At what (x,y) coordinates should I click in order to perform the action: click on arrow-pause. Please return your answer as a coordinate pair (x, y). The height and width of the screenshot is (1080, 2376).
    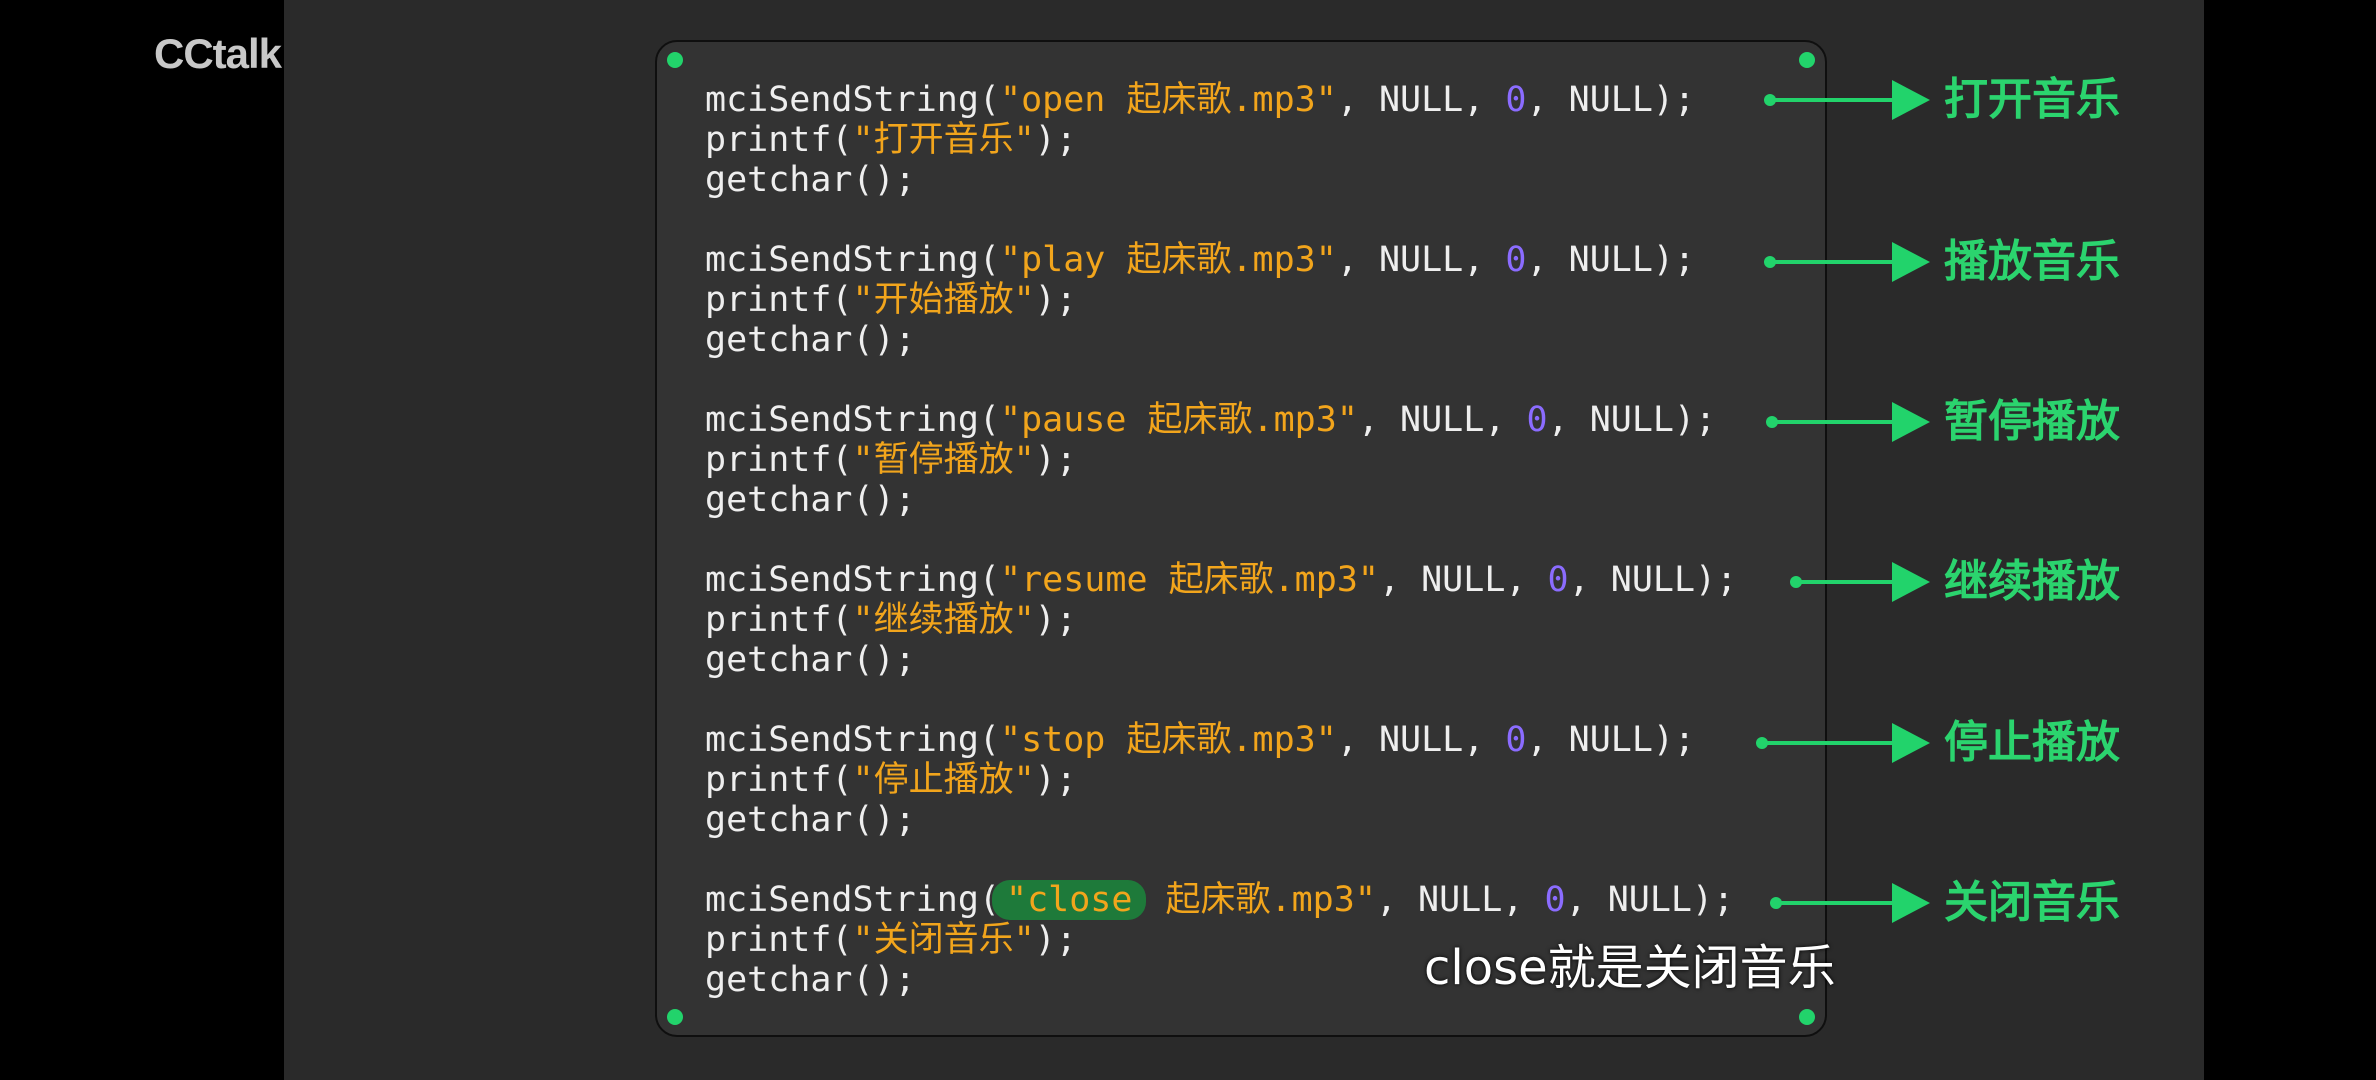
    Looking at the image, I should click on (1850, 422).